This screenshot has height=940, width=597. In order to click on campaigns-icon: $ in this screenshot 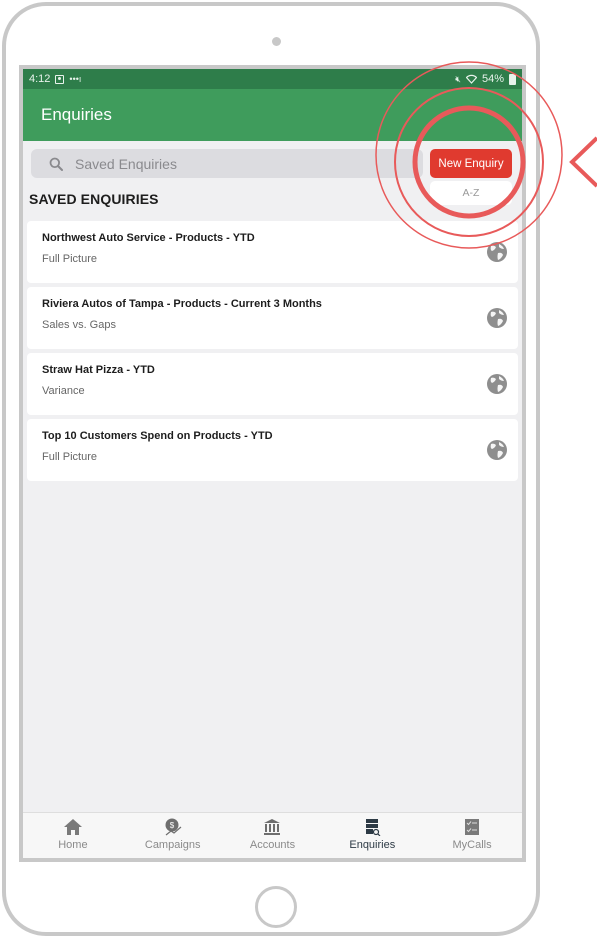, I will do `click(173, 827)`.